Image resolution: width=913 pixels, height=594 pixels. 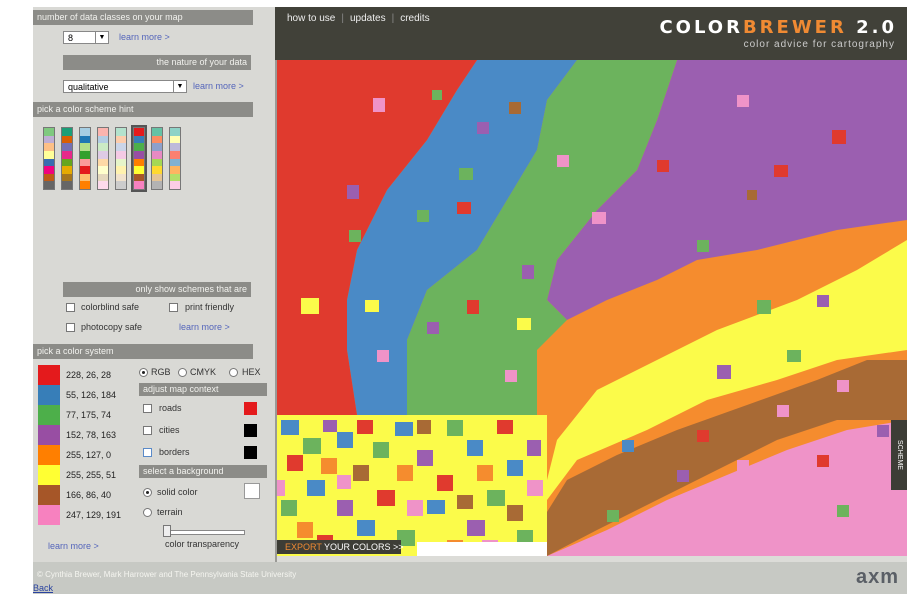 I want to click on nature-select: qualitative ▼, so click(x=125, y=86).